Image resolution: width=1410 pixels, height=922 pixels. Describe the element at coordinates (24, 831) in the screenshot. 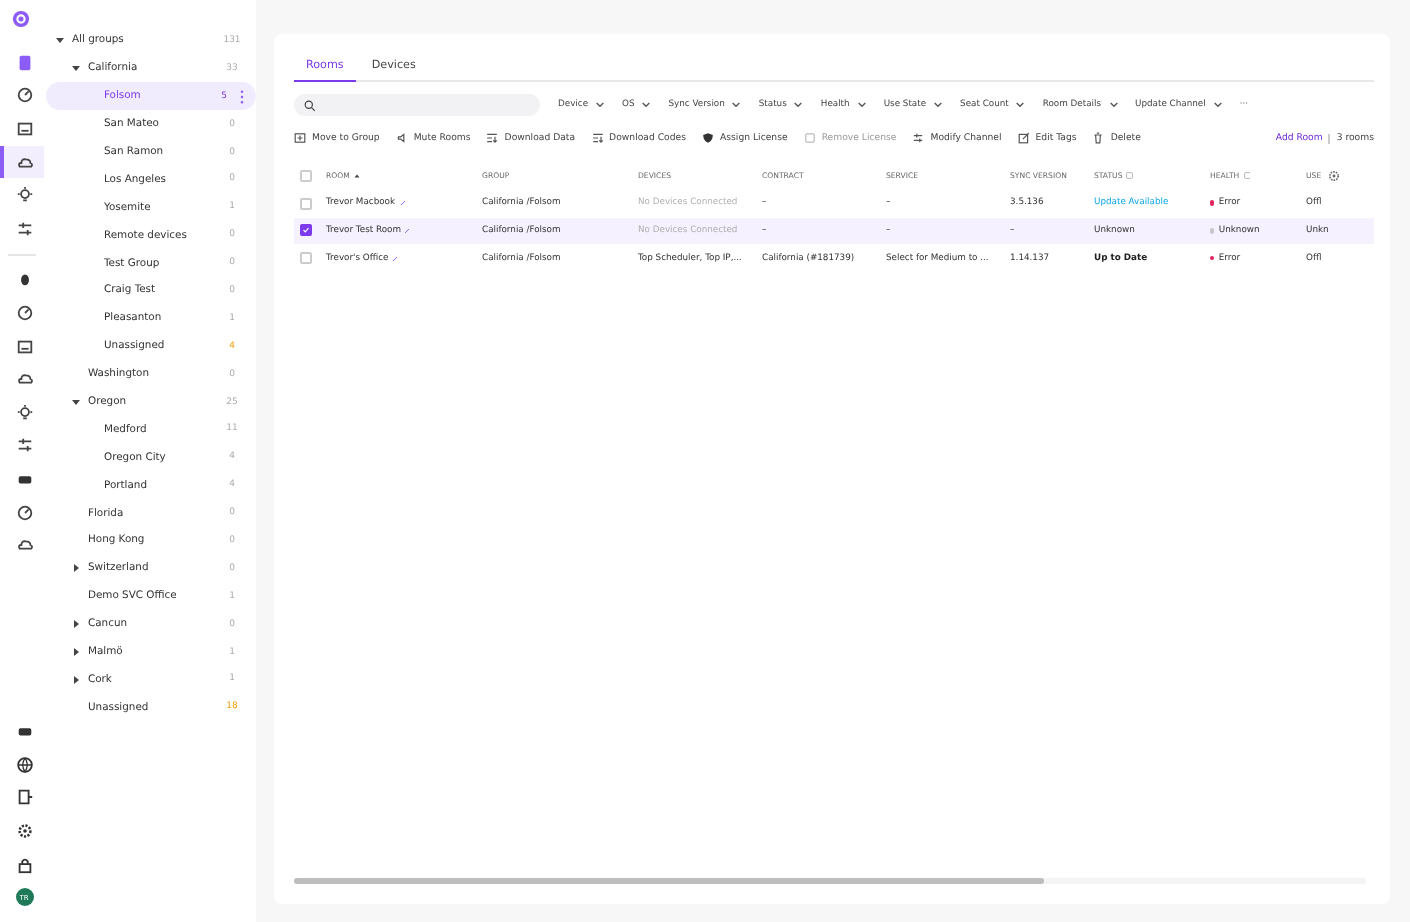

I see `gear-icon` at that location.